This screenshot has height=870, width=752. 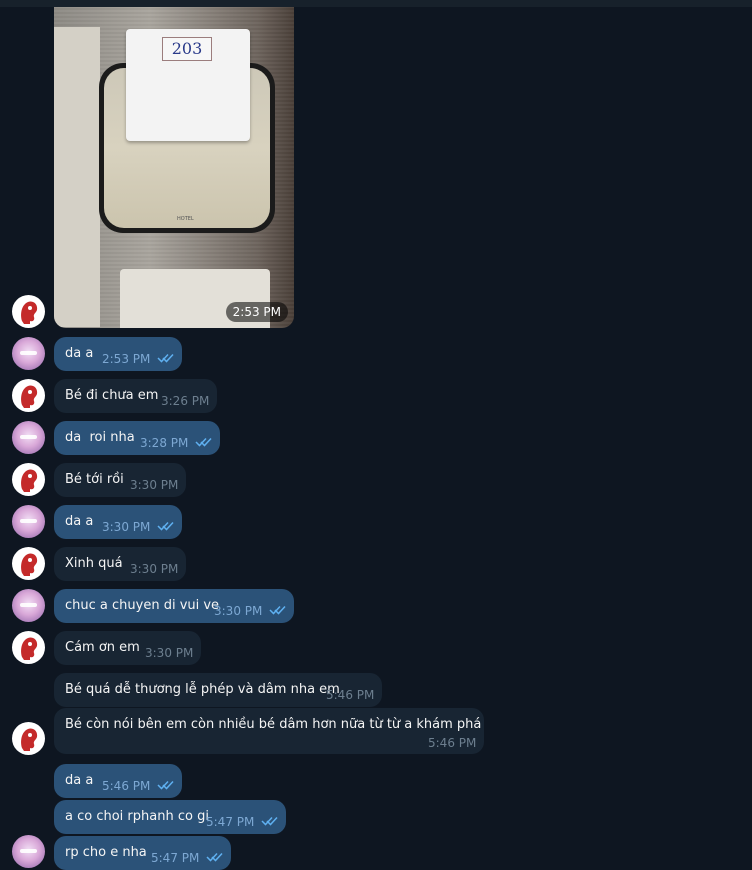 What do you see at coordinates (256, 312) in the screenshot?
I see `photo-timestamp: 2:53 PM` at bounding box center [256, 312].